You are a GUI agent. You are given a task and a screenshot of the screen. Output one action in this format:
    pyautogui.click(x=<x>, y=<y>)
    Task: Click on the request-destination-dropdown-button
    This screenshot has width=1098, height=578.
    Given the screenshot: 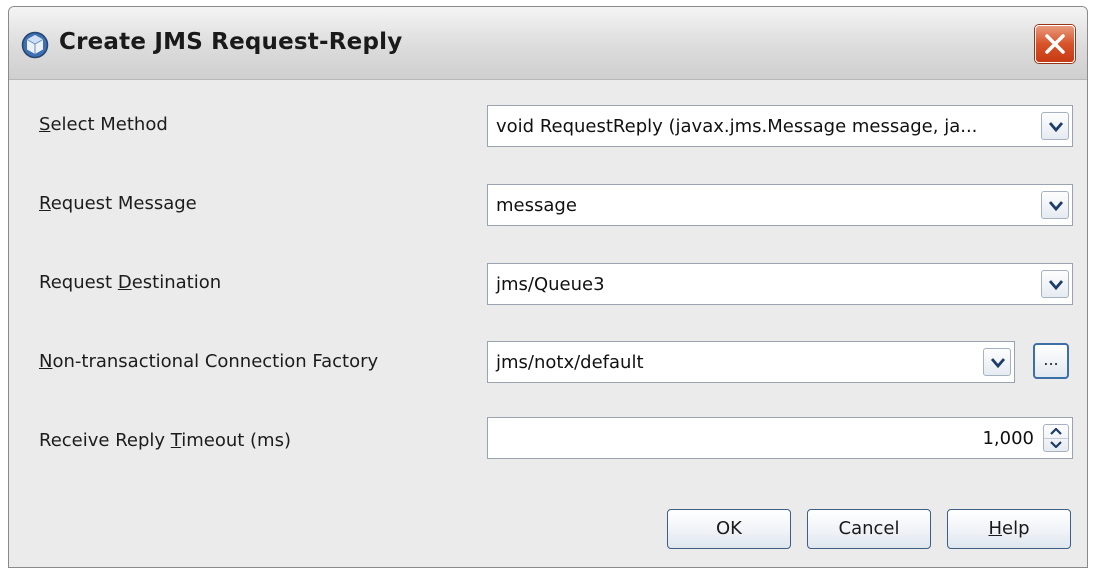 What is the action you would take?
    pyautogui.click(x=1055, y=284)
    